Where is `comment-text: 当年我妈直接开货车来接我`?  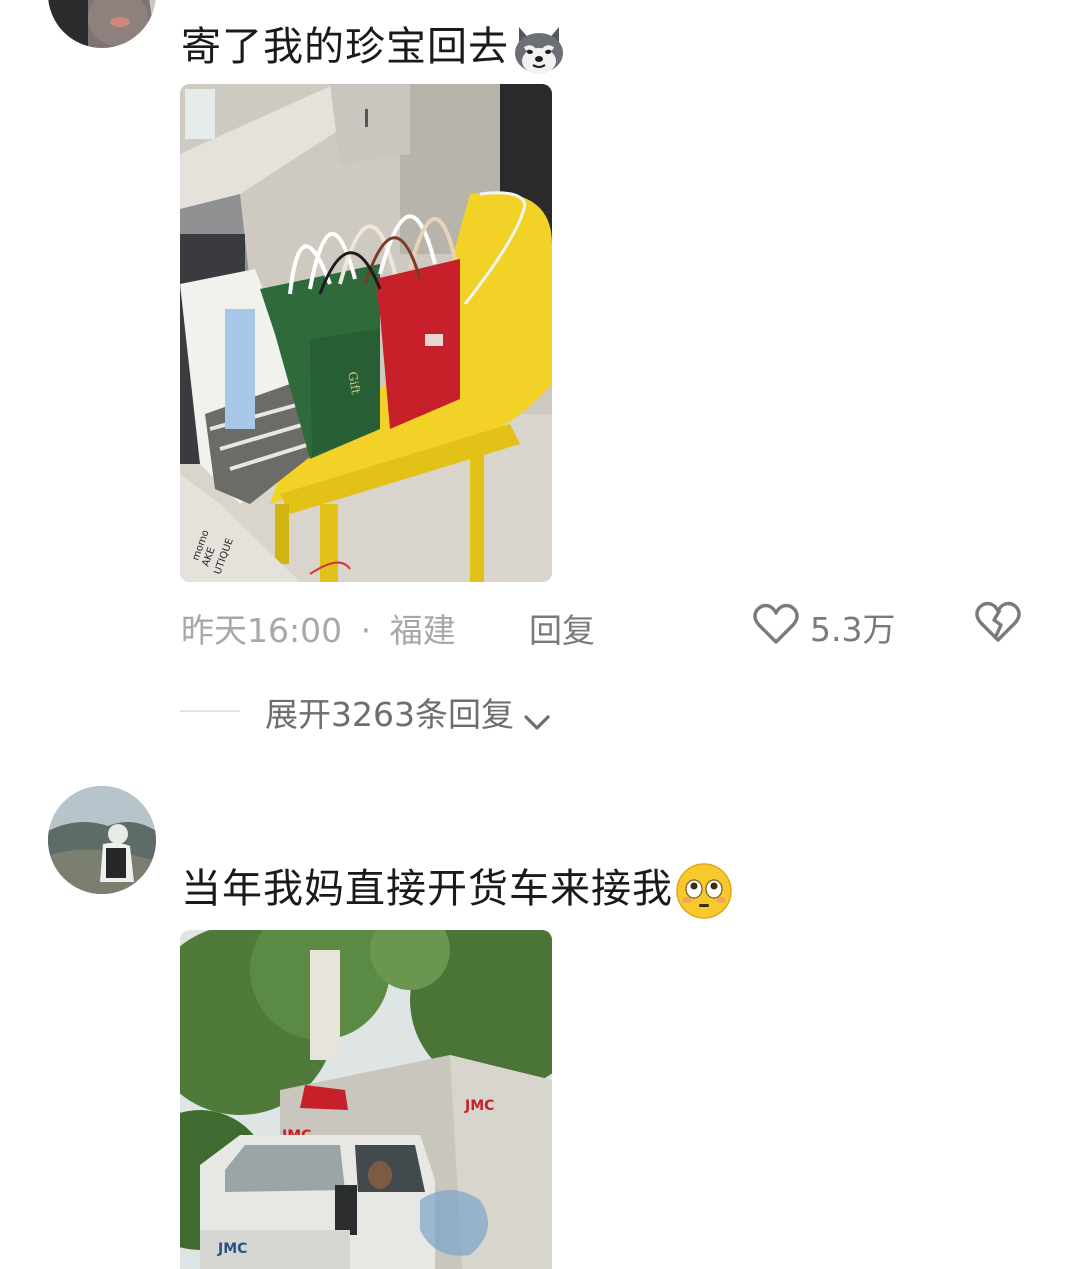
comment-text: 当年我妈直接开货车来接我 is located at coordinates (457, 888).